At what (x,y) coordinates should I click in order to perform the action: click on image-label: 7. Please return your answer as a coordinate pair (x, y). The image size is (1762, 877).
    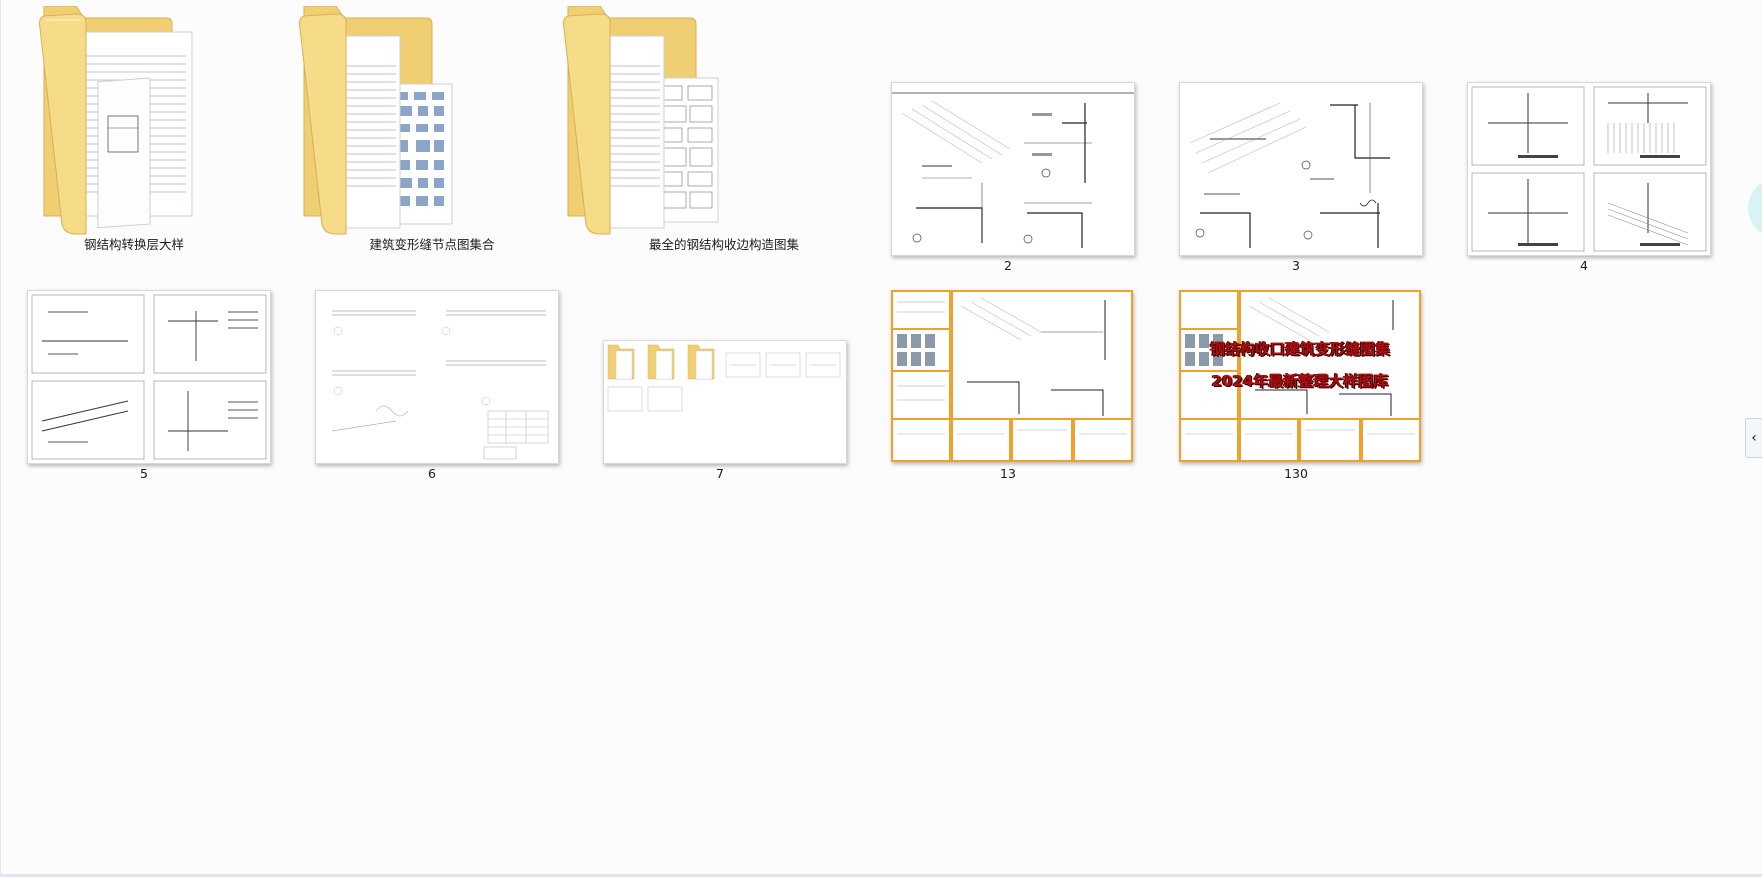
    Looking at the image, I should click on (720, 473).